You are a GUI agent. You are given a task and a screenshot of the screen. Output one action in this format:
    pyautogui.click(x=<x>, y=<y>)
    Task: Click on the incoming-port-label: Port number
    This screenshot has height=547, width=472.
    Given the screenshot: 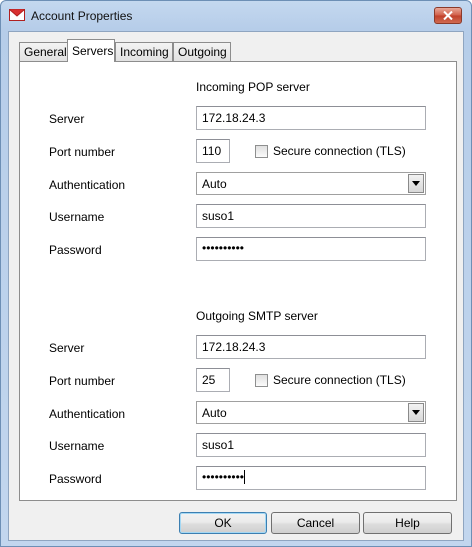 What is the action you would take?
    pyautogui.click(x=82, y=152)
    